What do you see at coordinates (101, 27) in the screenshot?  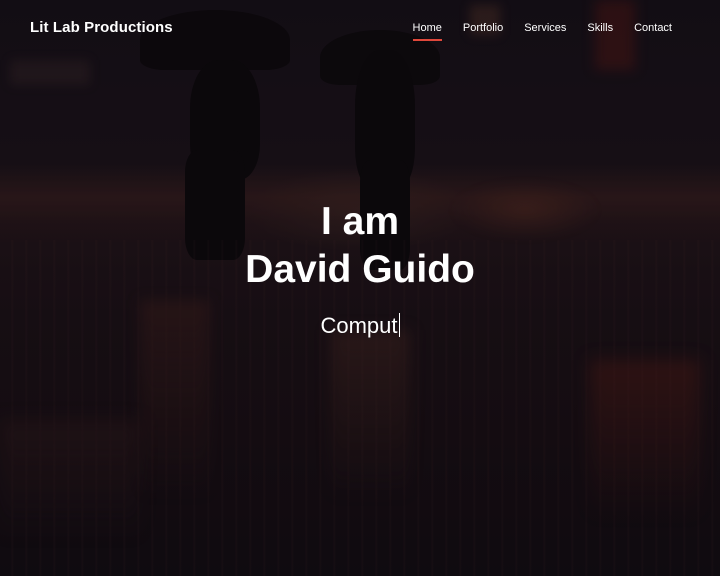 I see `brand-logo-link: Lit Lab Productions` at bounding box center [101, 27].